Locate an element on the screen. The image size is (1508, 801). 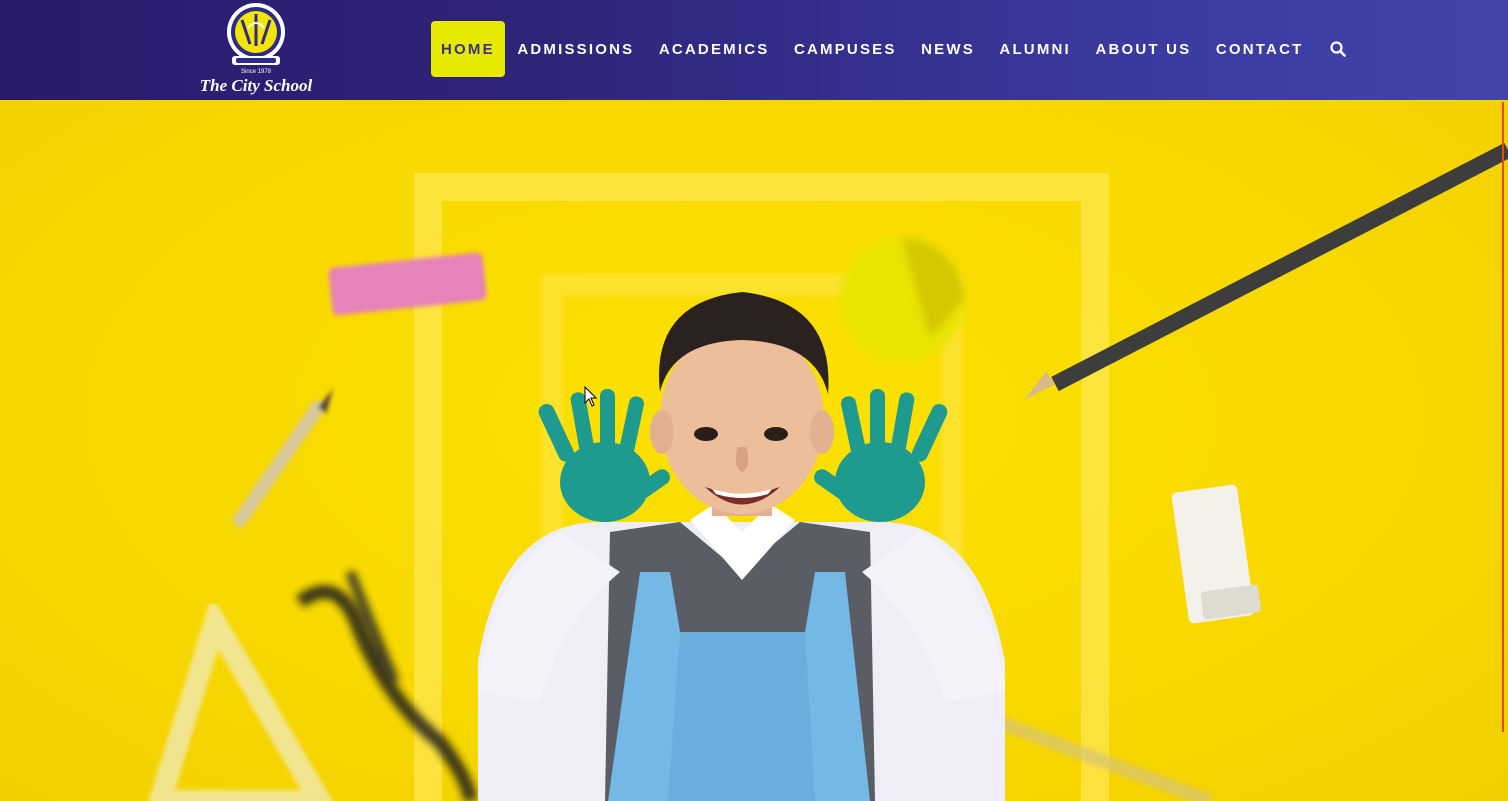
search-icon is located at coordinates (1338, 49).